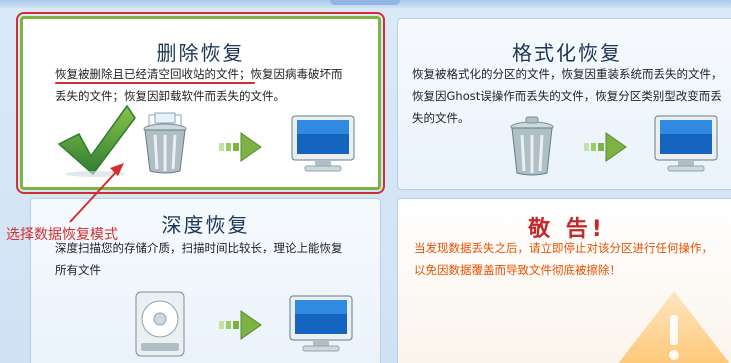 The width and height of the screenshot is (731, 363). What do you see at coordinates (62, 235) in the screenshot?
I see `annotation-label: 选择数据恢复模式` at bounding box center [62, 235].